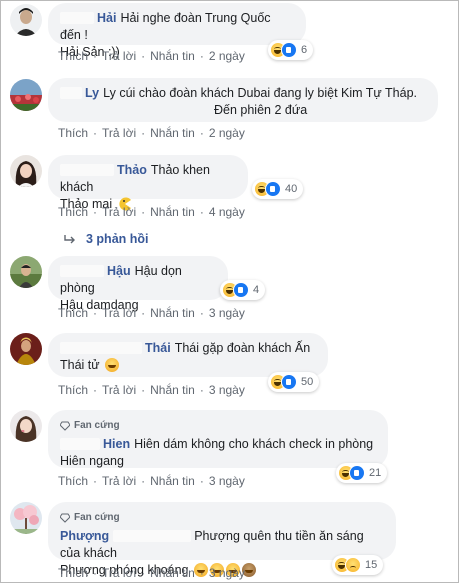 The image size is (459, 583). What do you see at coordinates (92, 93) in the screenshot?
I see `comment-author: Ly` at bounding box center [92, 93].